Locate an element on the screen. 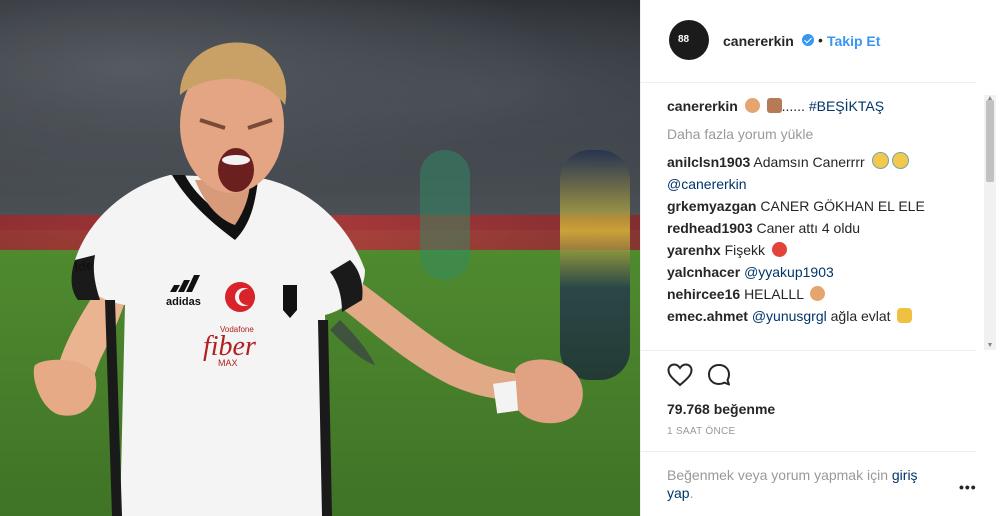 The image size is (1000, 516). raised-fist-emoji-icon is located at coordinates (905, 315).